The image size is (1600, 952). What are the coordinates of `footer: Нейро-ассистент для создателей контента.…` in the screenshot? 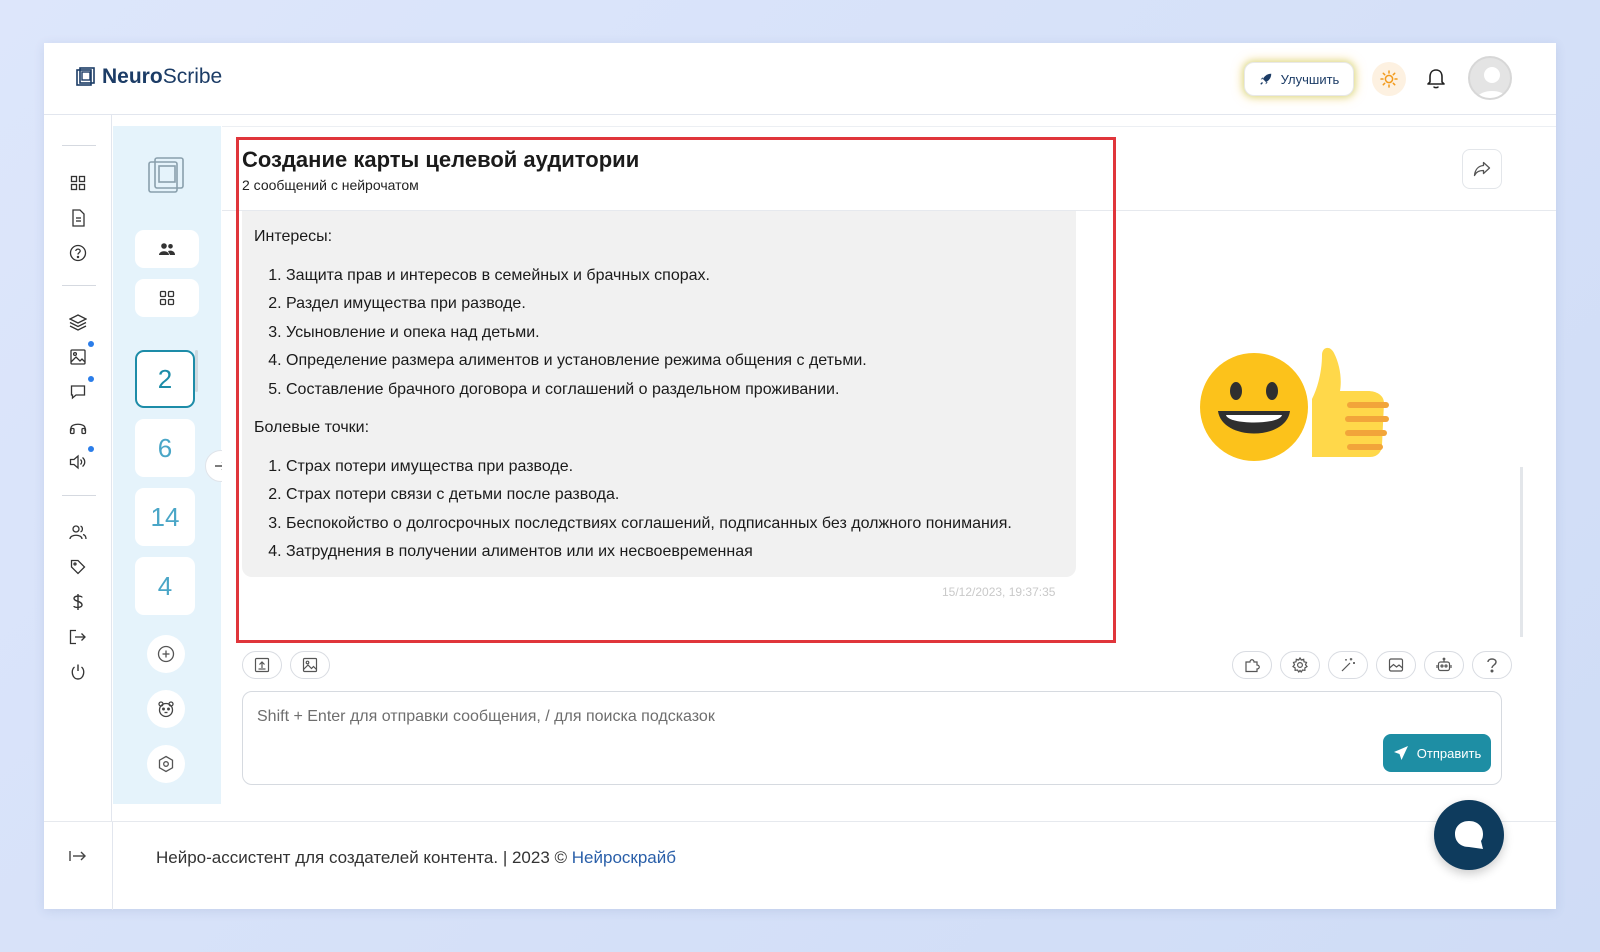 It's located at (800, 865).